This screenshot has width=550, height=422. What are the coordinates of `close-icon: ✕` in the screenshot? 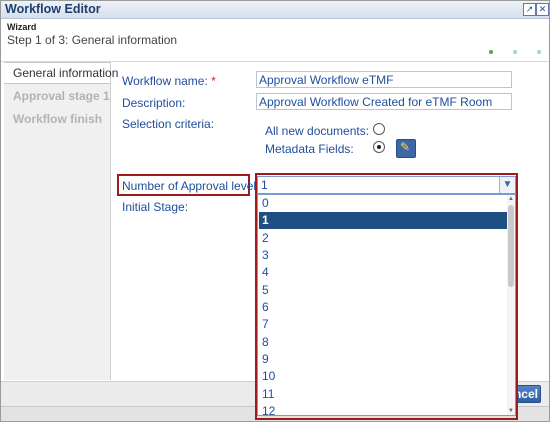 It's located at (542, 9).